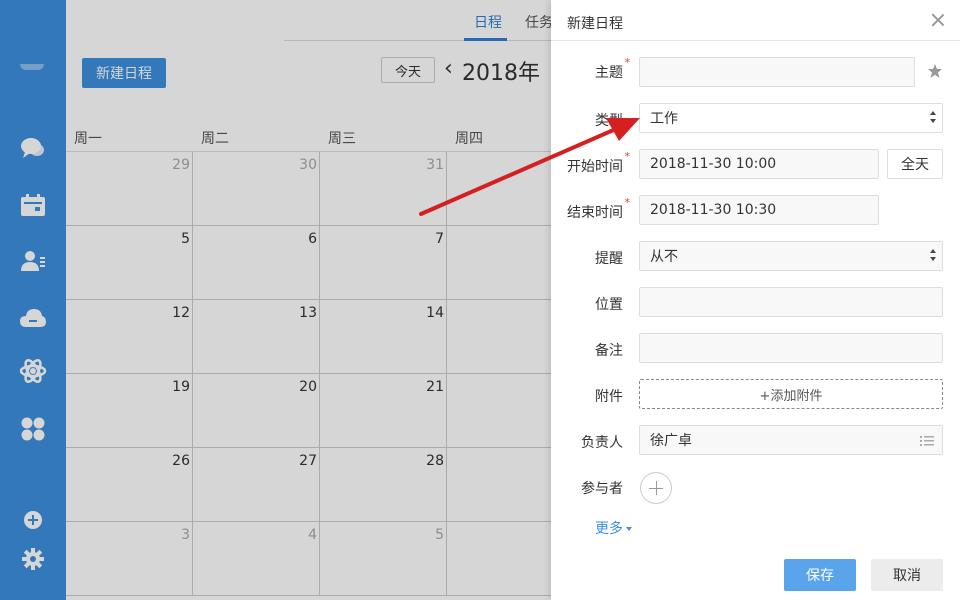 Image resolution: width=960 pixels, height=600 pixels. What do you see at coordinates (33, 261) in the screenshot?
I see `contacts-icon` at bounding box center [33, 261].